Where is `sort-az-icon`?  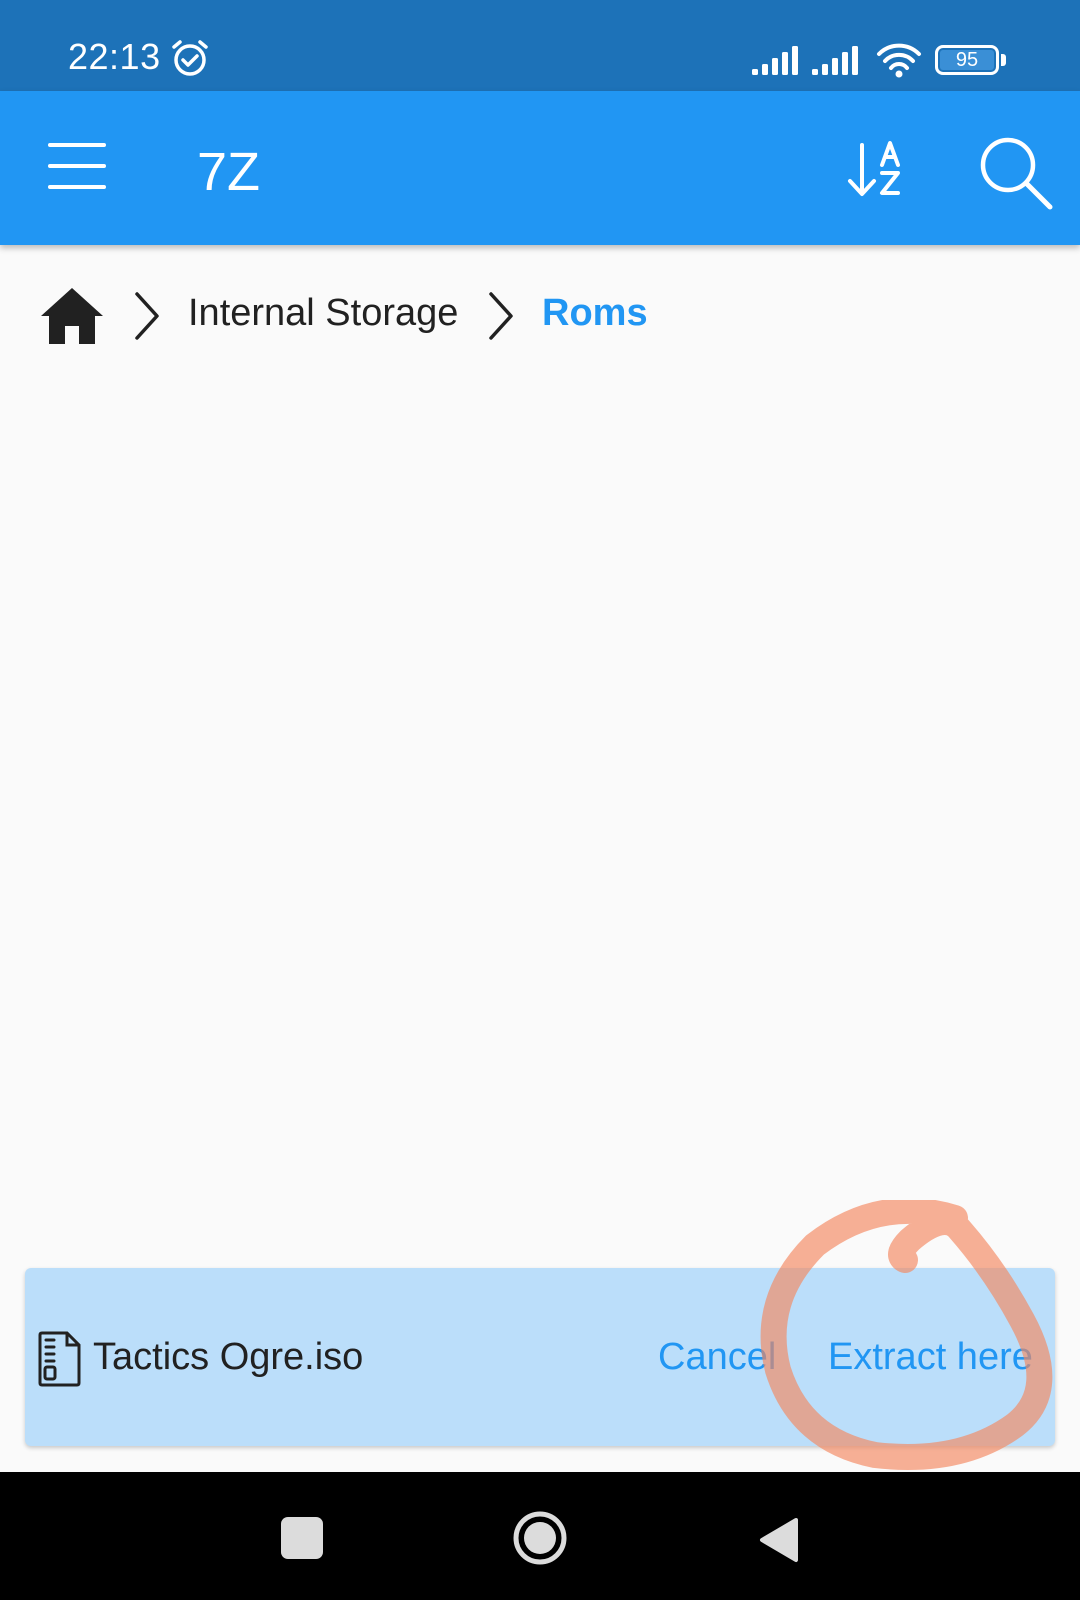 sort-az-icon is located at coordinates (882, 173).